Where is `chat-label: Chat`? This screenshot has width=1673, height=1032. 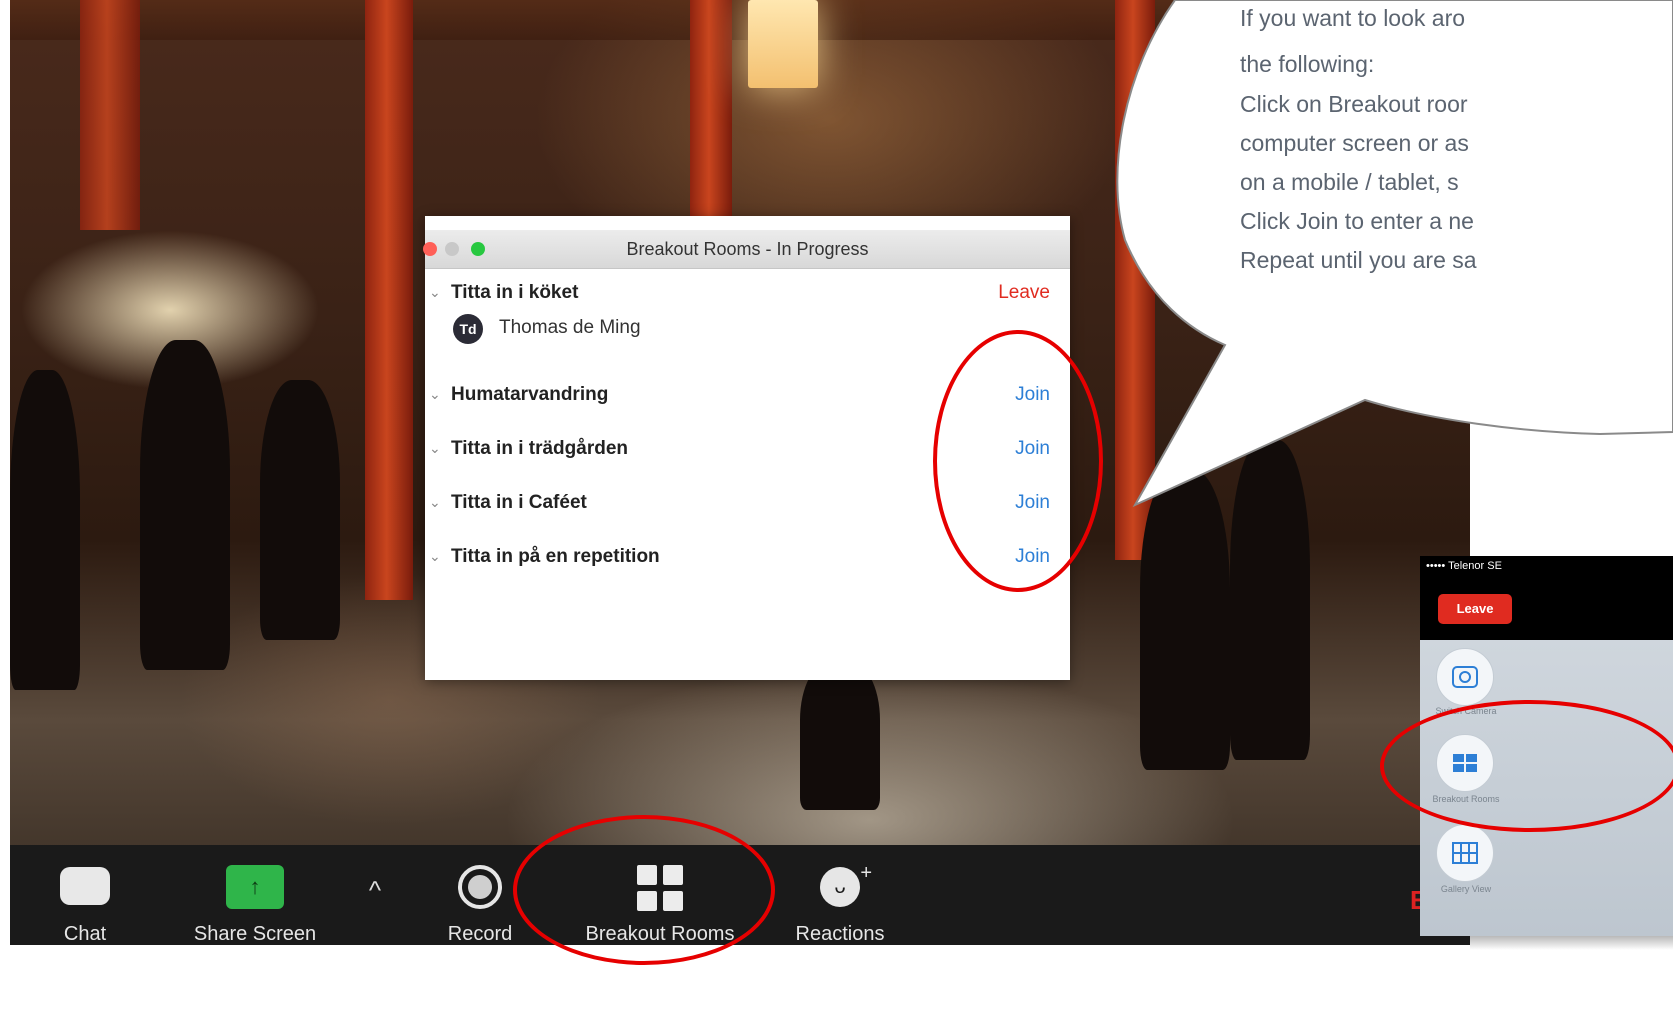 chat-label: Chat is located at coordinates (85, 934).